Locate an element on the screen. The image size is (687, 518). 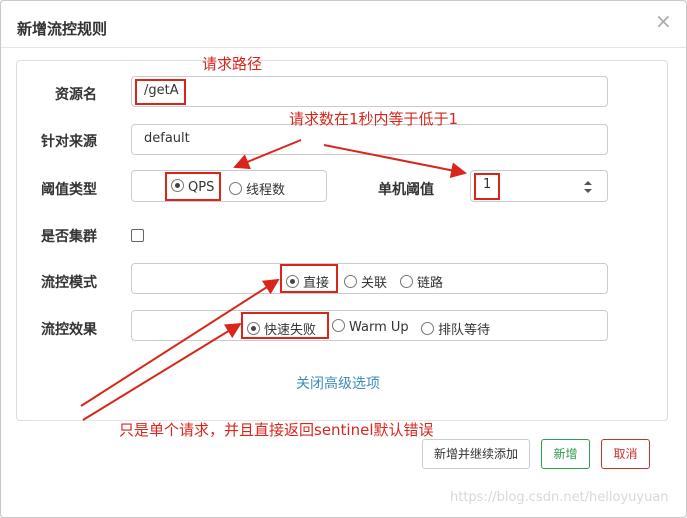
arrow-to-threshold is located at coordinates (395, 161).